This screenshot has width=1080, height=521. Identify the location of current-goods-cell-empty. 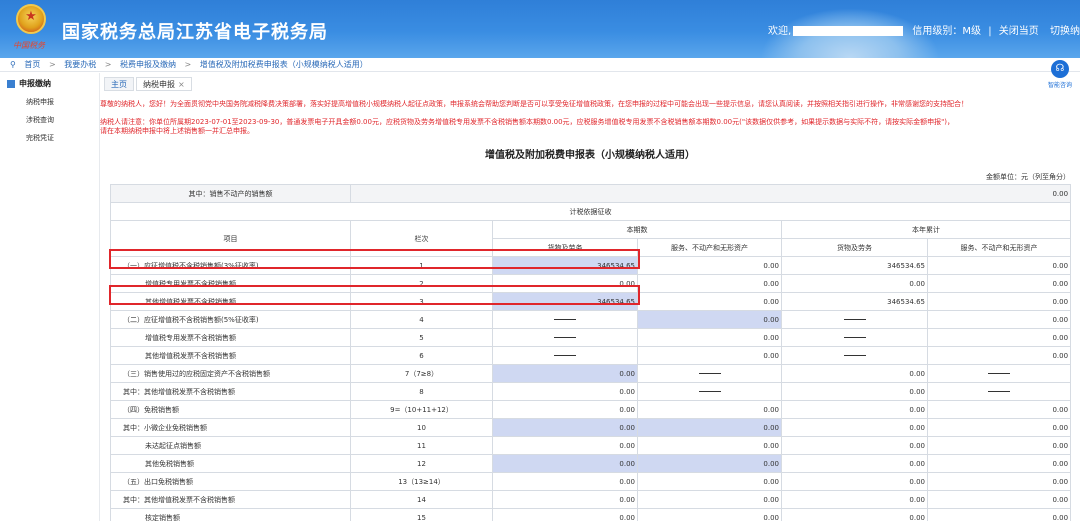
(565, 337).